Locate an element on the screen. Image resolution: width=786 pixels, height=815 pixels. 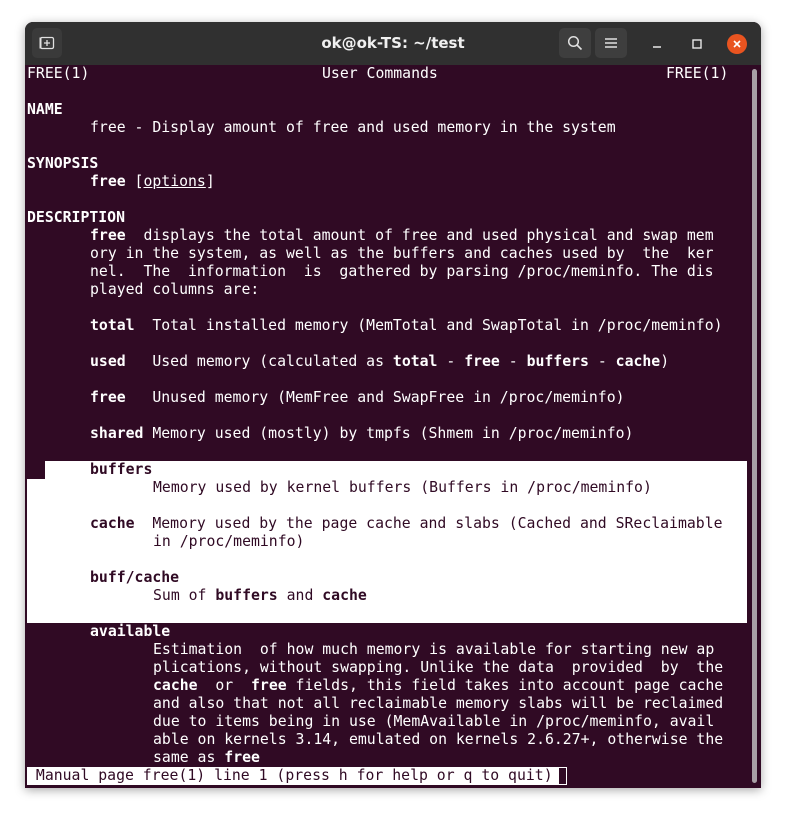
used-label: used is located at coordinates (108, 361).